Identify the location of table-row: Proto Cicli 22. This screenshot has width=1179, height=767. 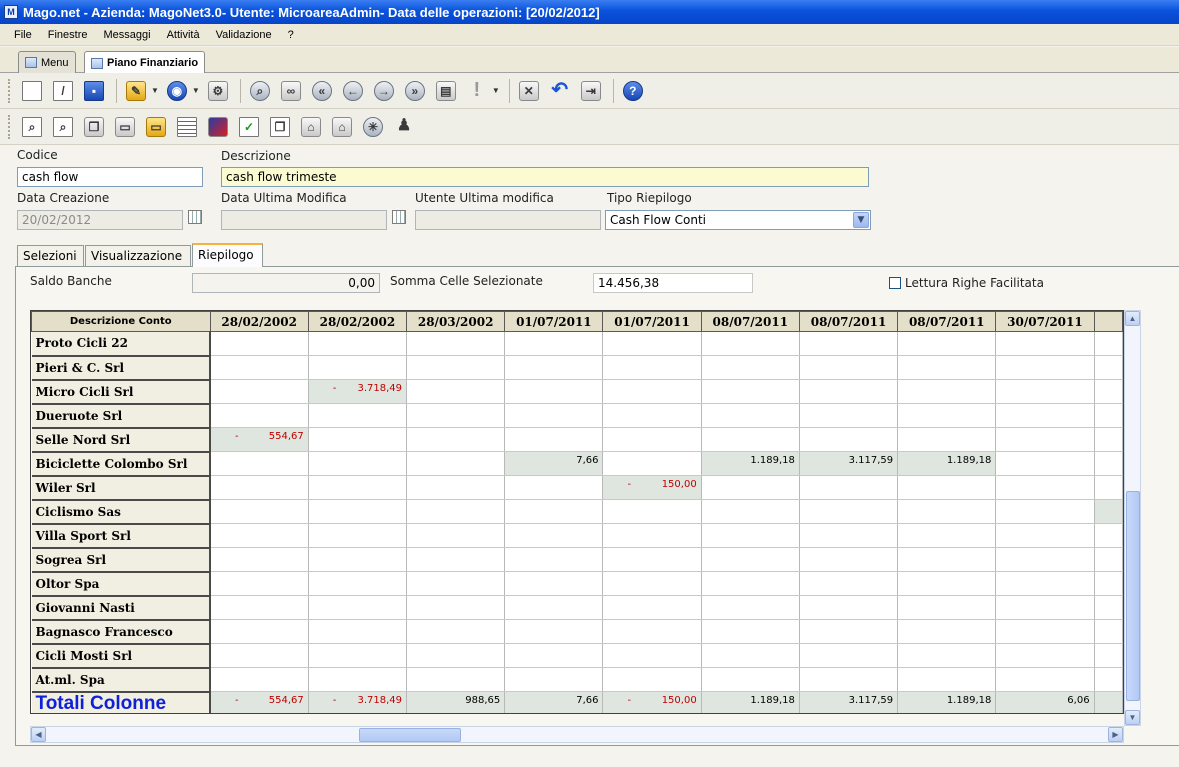
(577, 344).